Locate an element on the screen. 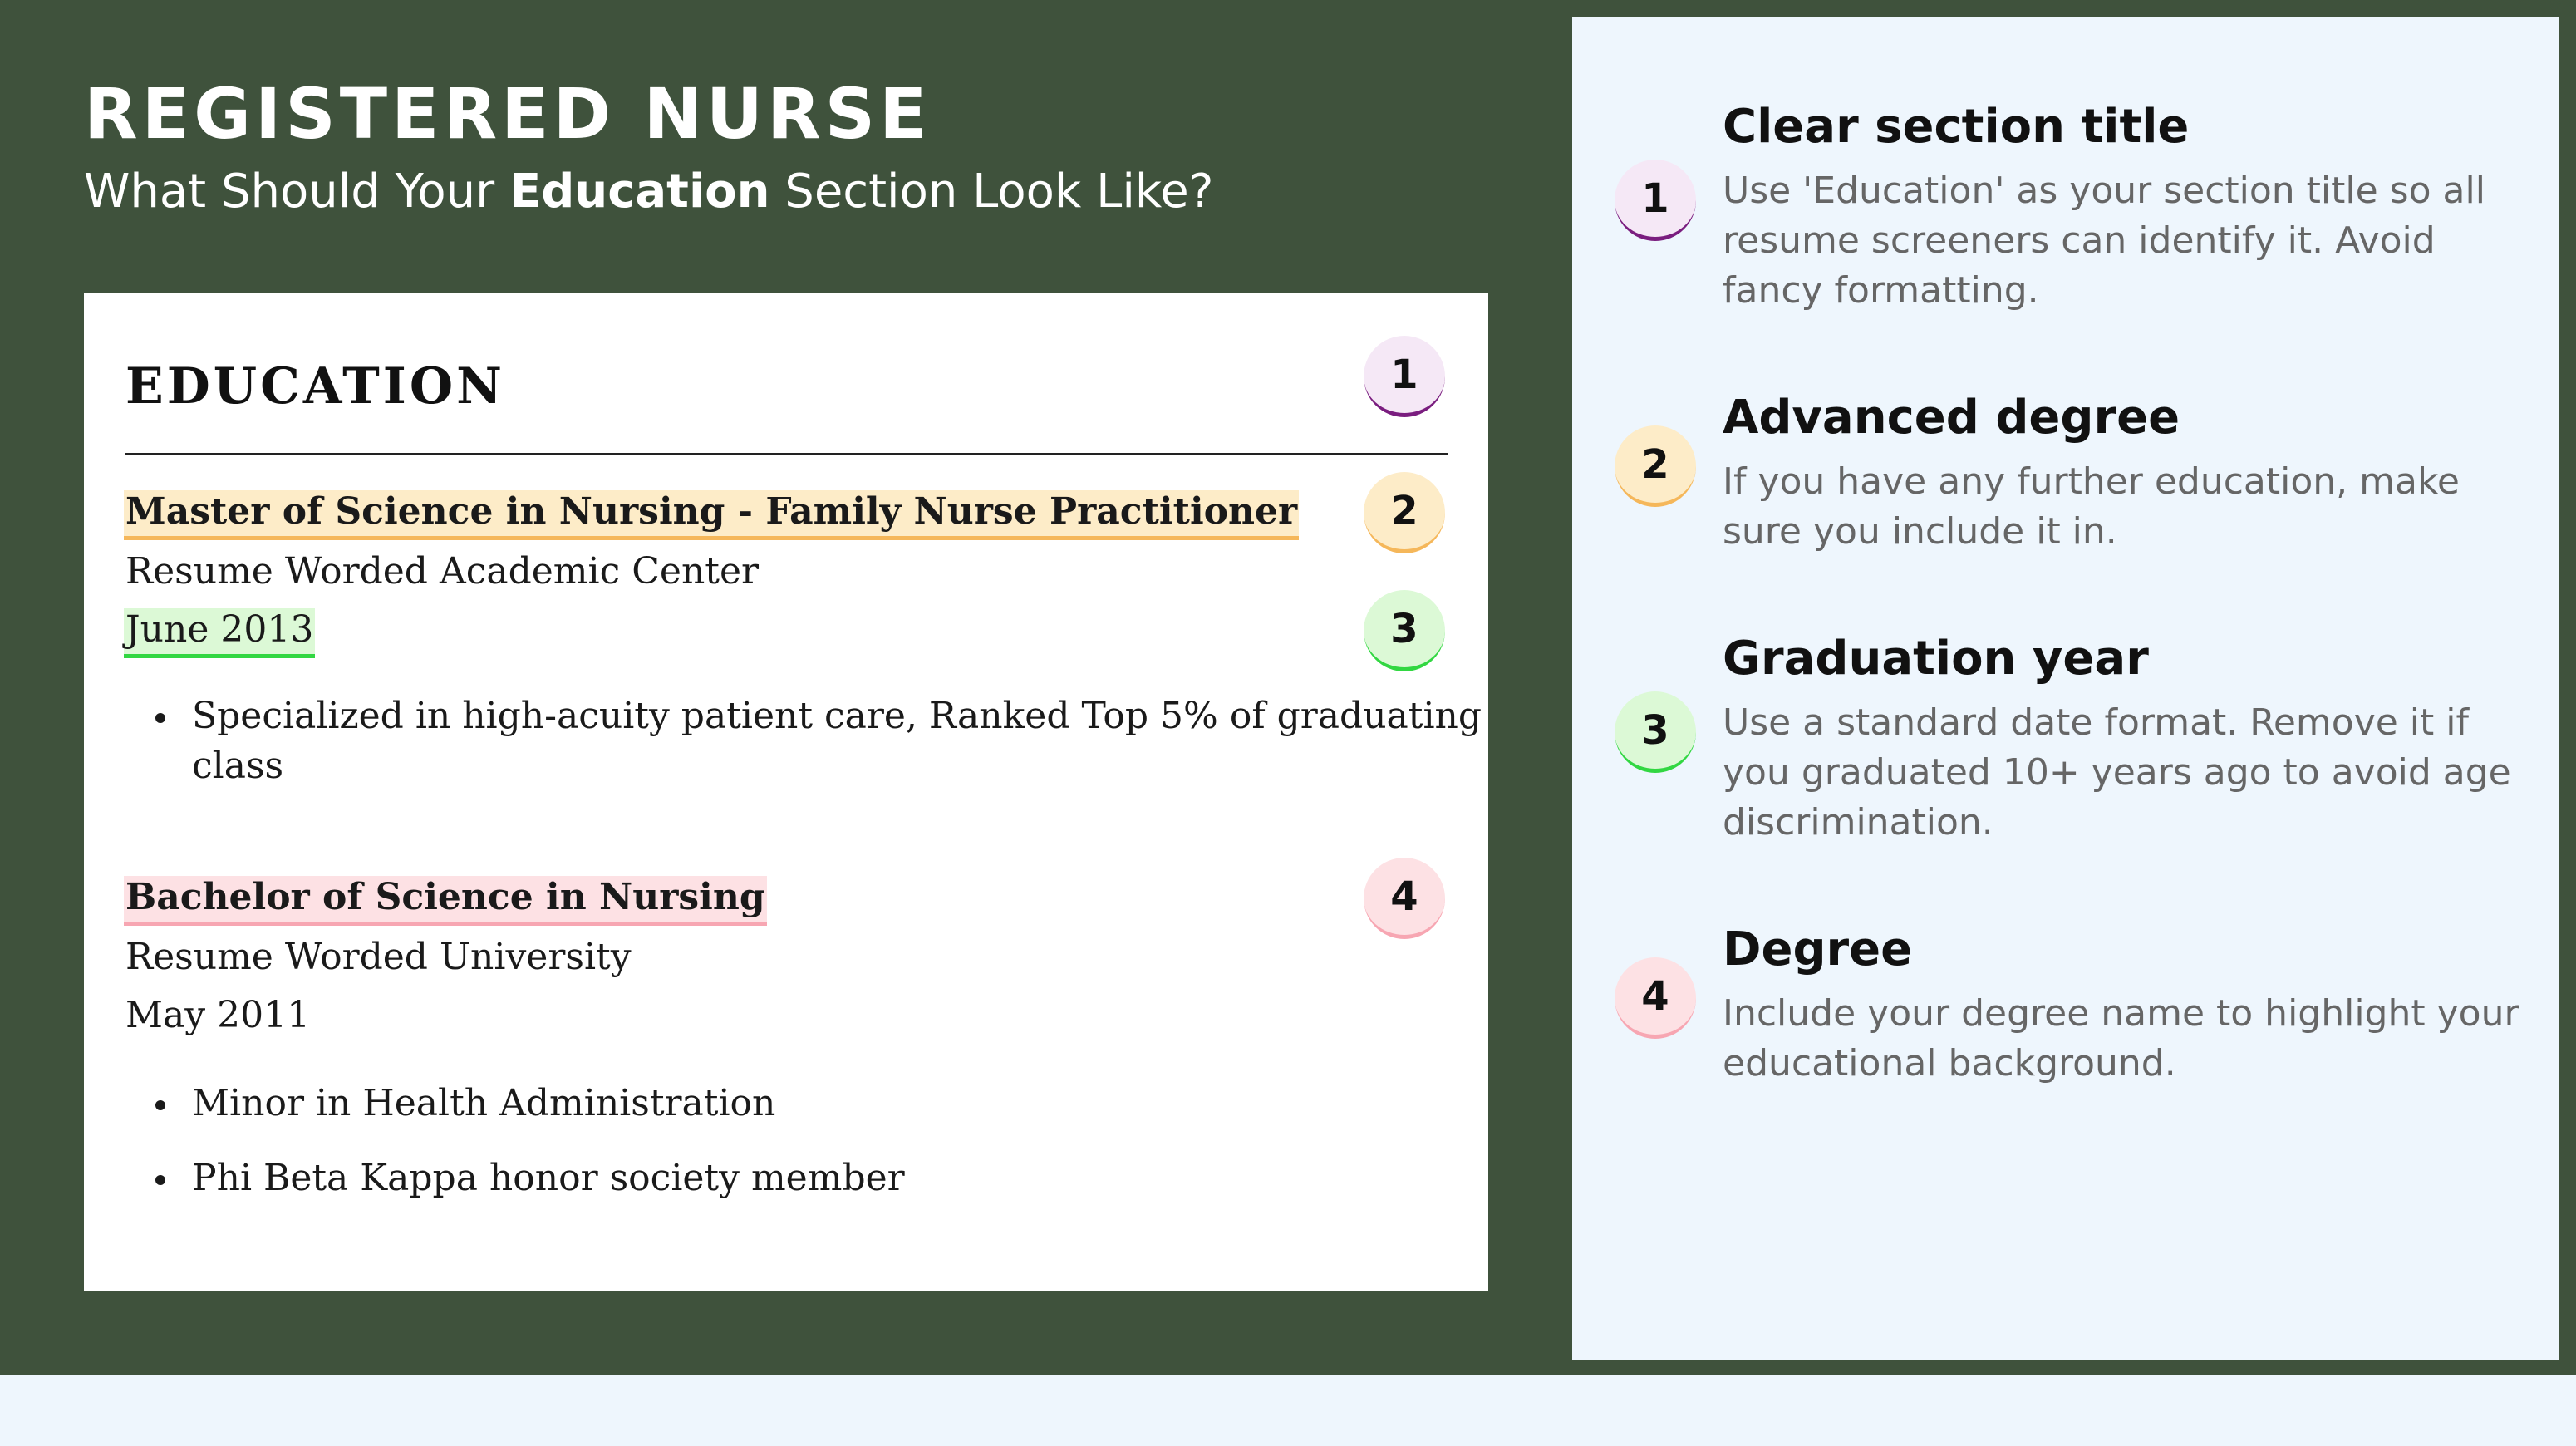 Image resolution: width=2576 pixels, height=1446 pixels. tip-title-2: Advanced degree is located at coordinates (1952, 418).